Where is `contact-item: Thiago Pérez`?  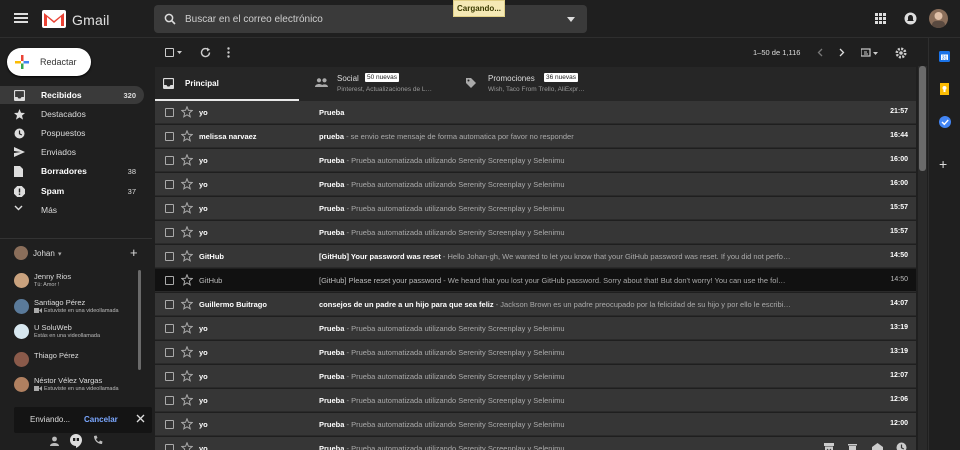 contact-item: Thiago Pérez is located at coordinates (76, 361).